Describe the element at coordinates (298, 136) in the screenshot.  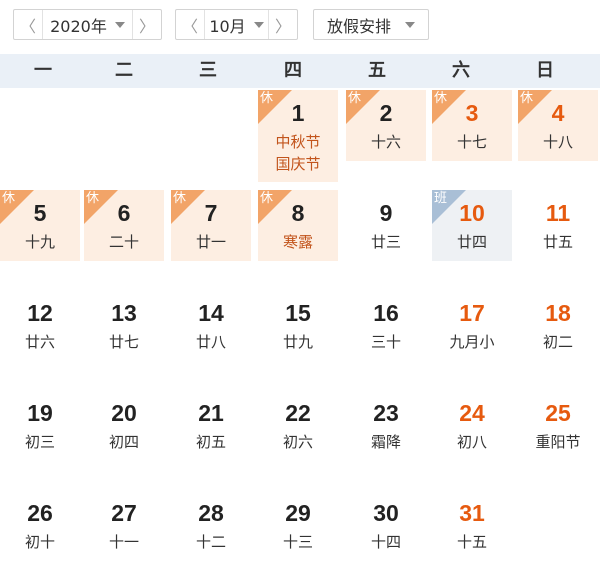
I see `day-cell: 休 1 中秋节 国庆节` at that location.